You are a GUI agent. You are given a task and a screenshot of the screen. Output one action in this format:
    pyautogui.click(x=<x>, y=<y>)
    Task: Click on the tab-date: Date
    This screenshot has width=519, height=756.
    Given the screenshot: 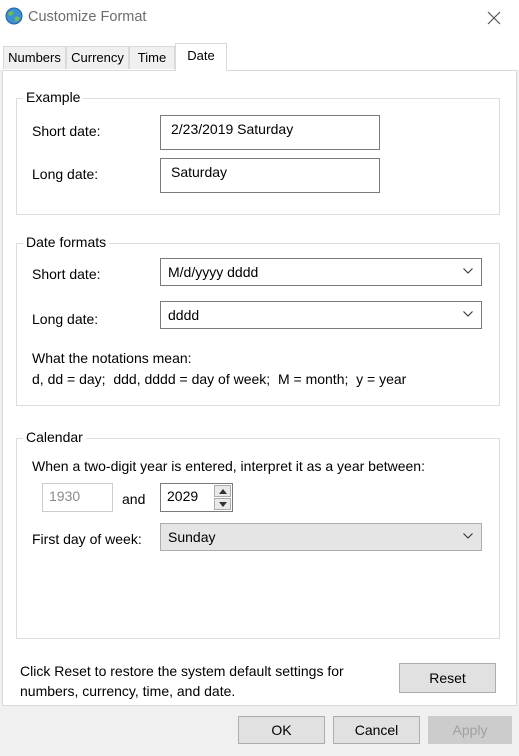 What is the action you would take?
    pyautogui.click(x=201, y=57)
    